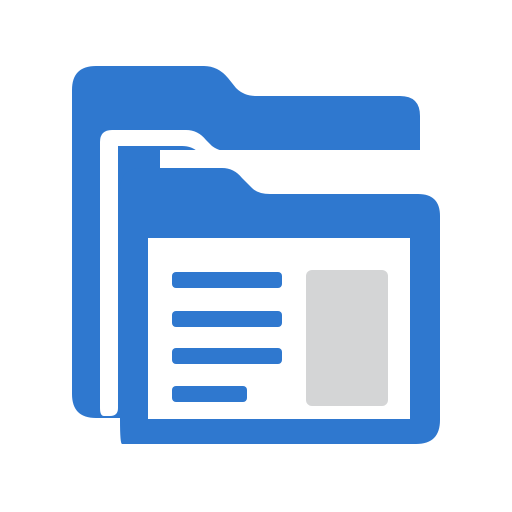 This screenshot has width=512, height=512. Describe the element at coordinates (347, 338) in the screenshot. I see `image-placeholder-icon` at that location.